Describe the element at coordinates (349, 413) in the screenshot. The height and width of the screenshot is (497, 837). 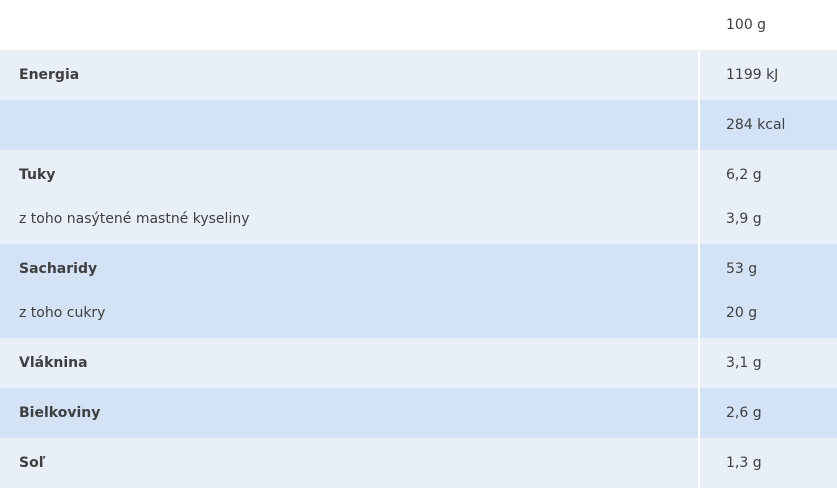
I see `label-cell: Bielkoviny` at that location.